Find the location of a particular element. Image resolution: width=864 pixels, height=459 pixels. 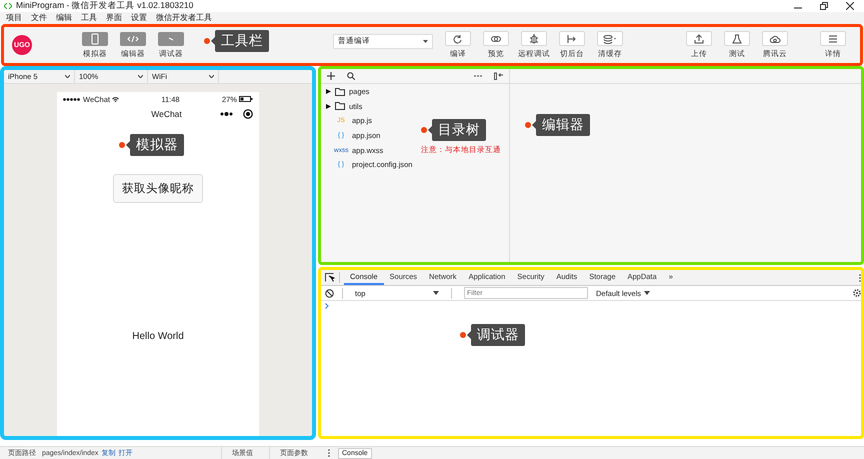

avatar-nickname-button: 获取头像昵称 is located at coordinates (158, 189).